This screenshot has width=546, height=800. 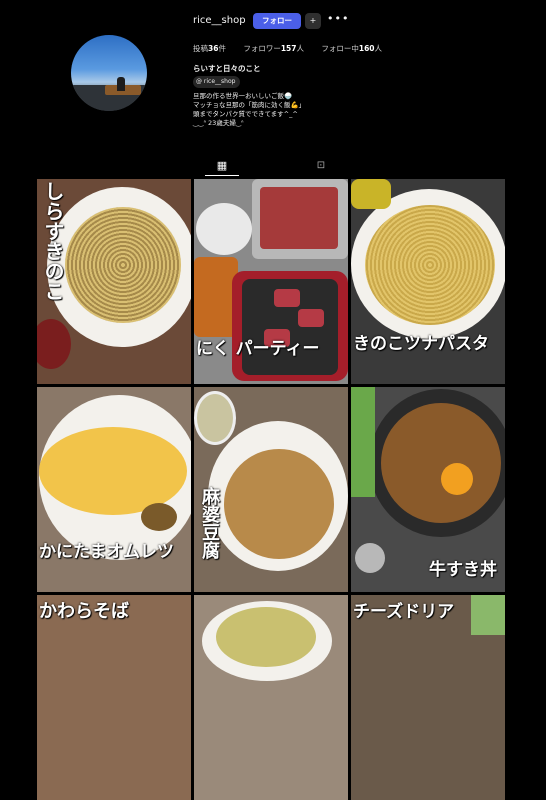 I want to click on posts-count: 投稿36件, so click(x=209, y=48).